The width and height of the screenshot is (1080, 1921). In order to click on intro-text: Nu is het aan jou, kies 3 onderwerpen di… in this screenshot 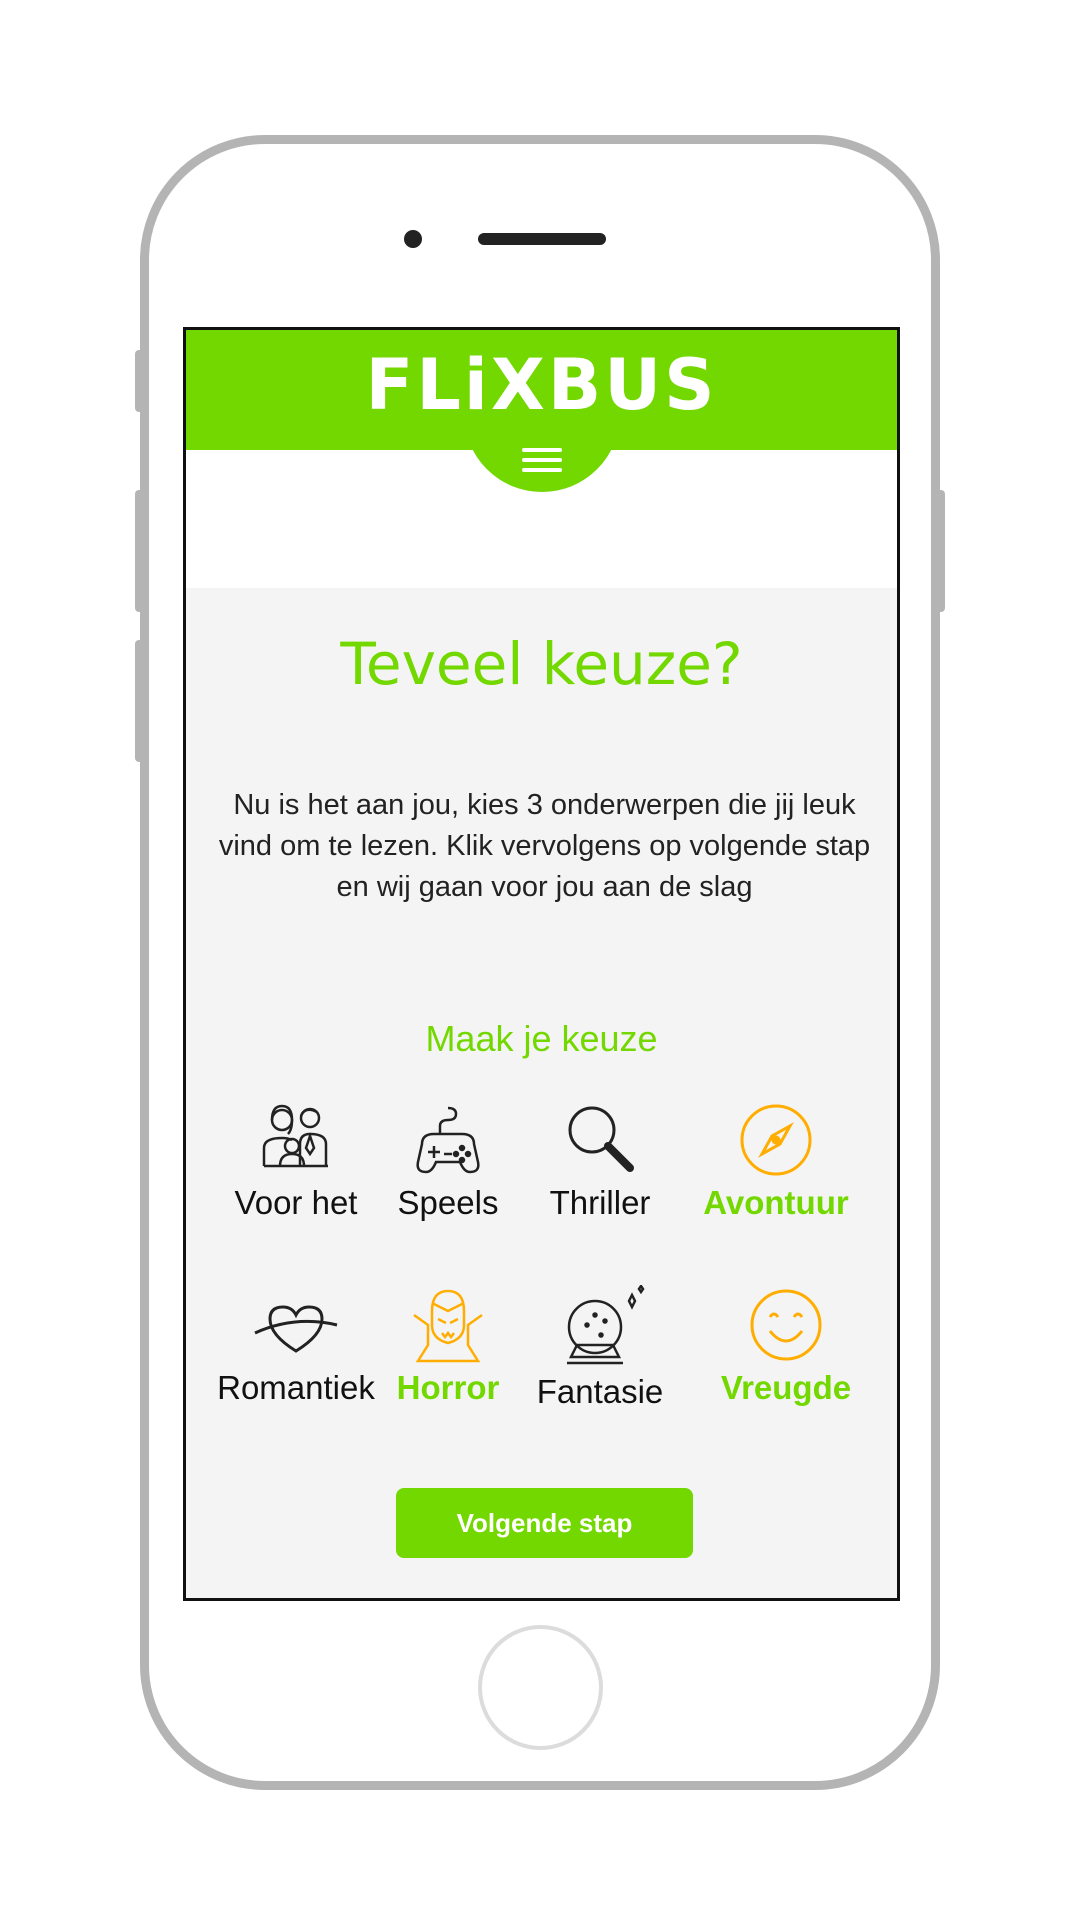, I will do `click(544, 846)`.